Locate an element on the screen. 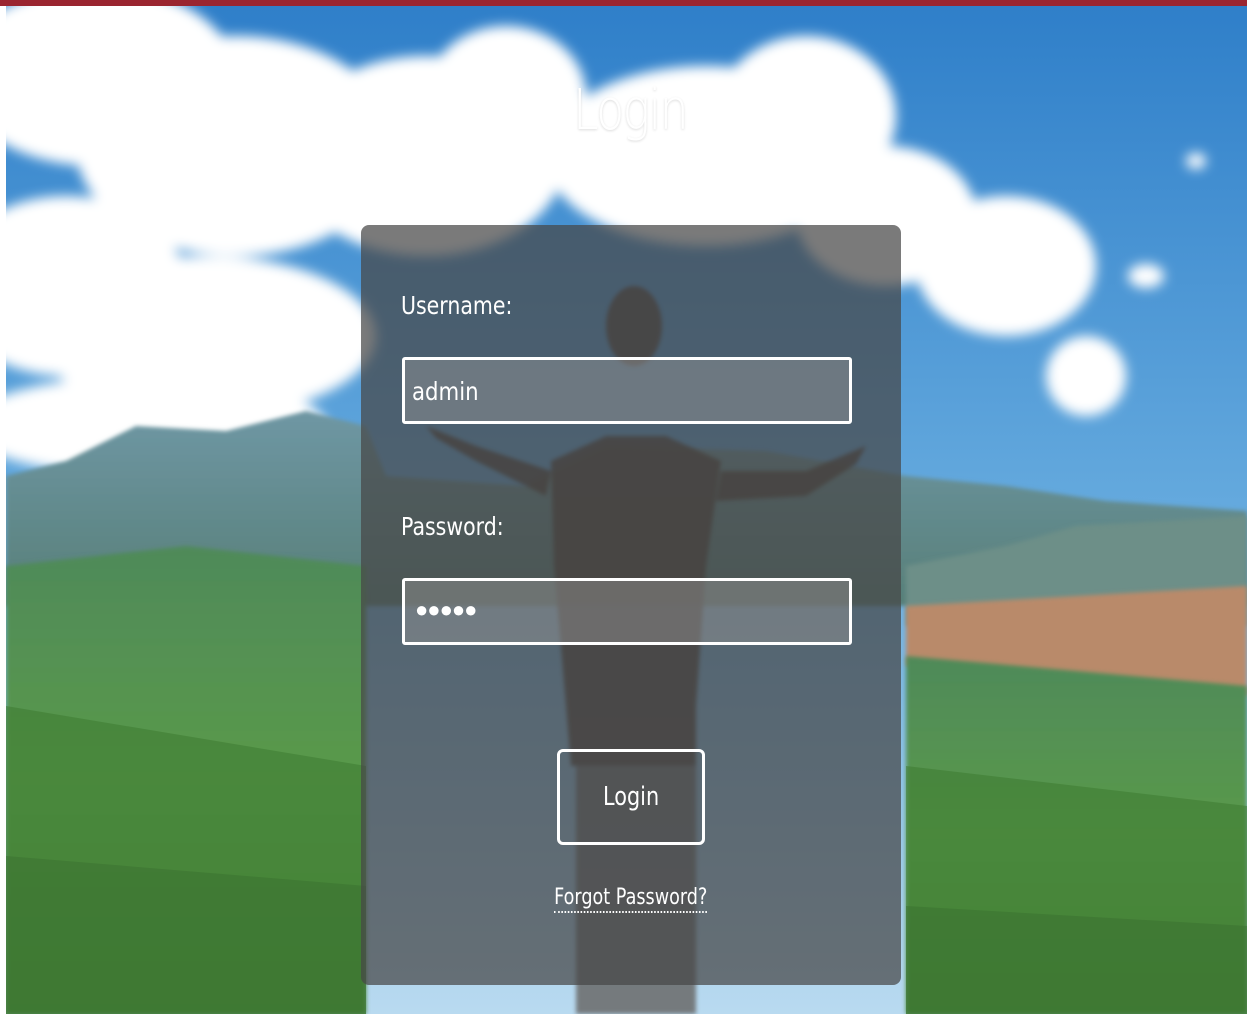 The height and width of the screenshot is (1014, 1247). password-label: Password: is located at coordinates (452, 526).